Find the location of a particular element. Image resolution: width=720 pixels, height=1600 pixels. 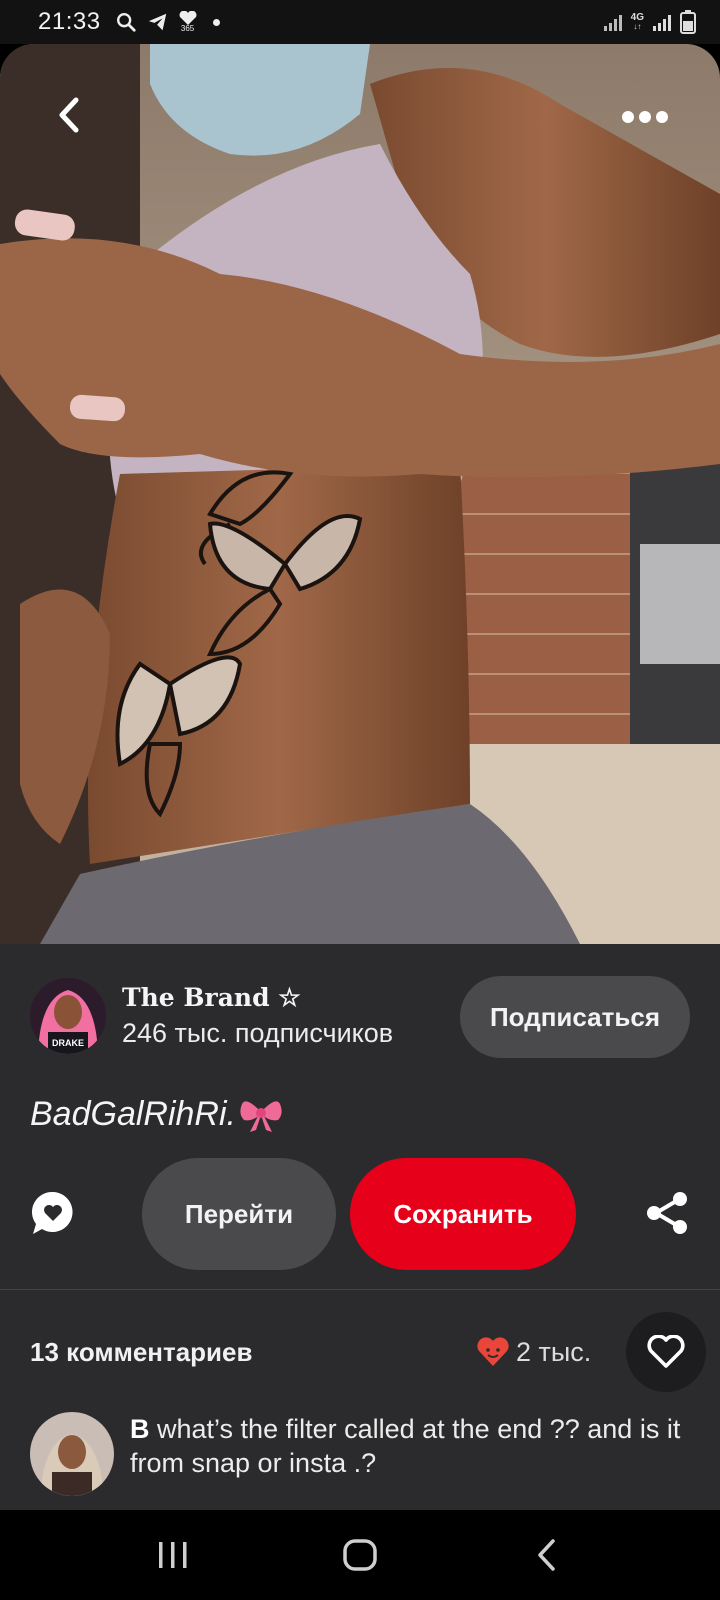

avatar-shirt-text: DRAKE is located at coordinates (68, 1043).